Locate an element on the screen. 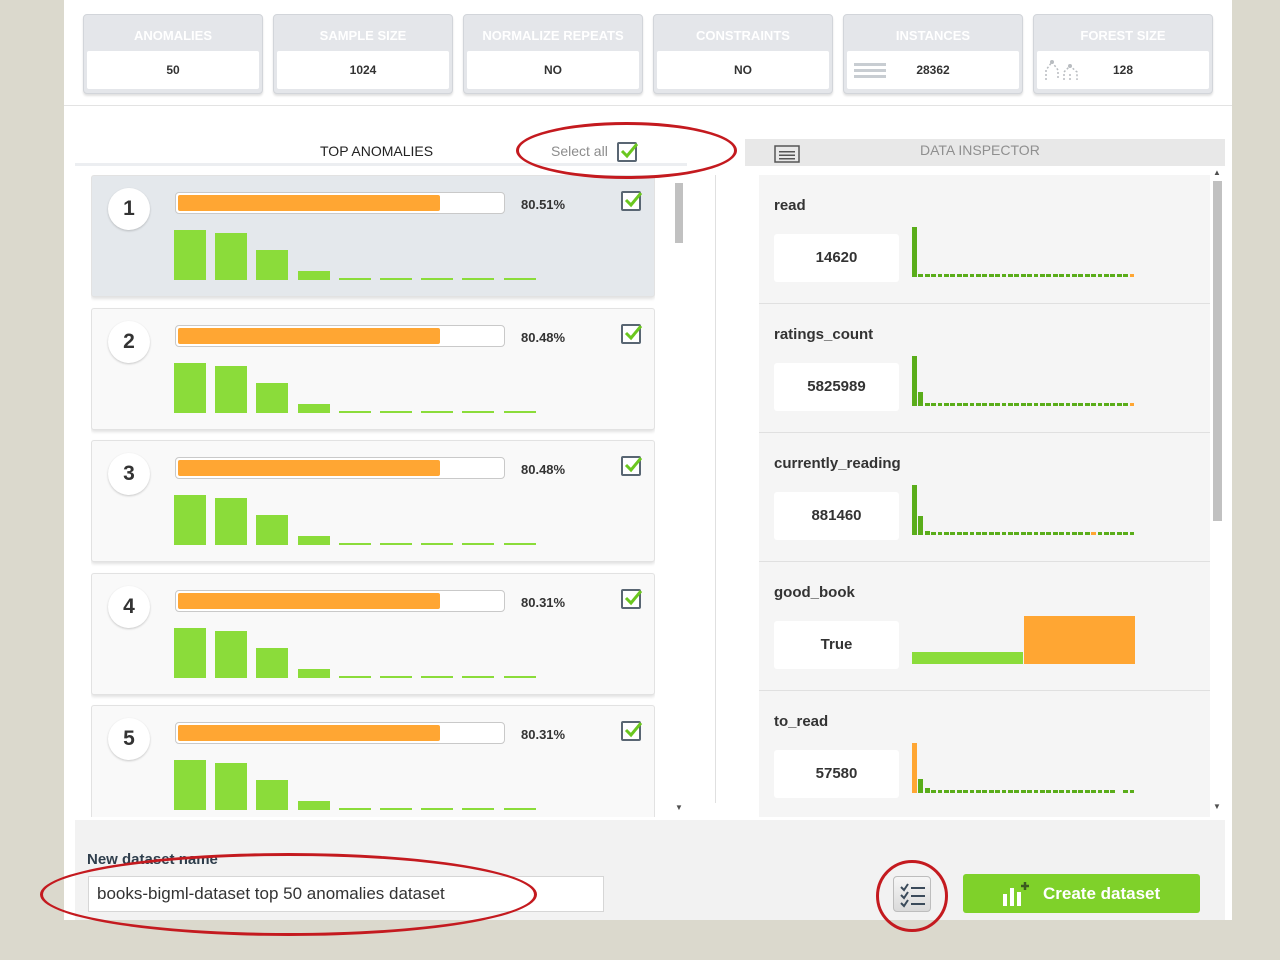 The height and width of the screenshot is (960, 1280). new-dataset-label: New dataset name is located at coordinates (152, 859).